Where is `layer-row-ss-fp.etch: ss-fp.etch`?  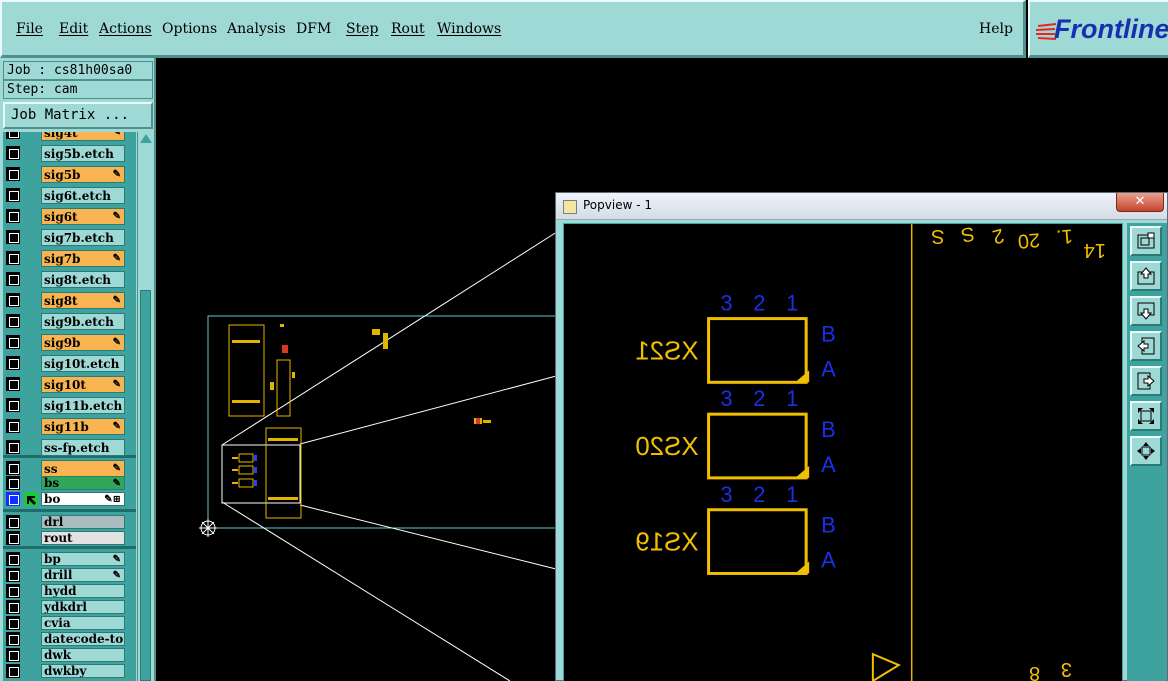
layer-row-ss-fp.etch: ss-fp.etch is located at coordinates (69, 447).